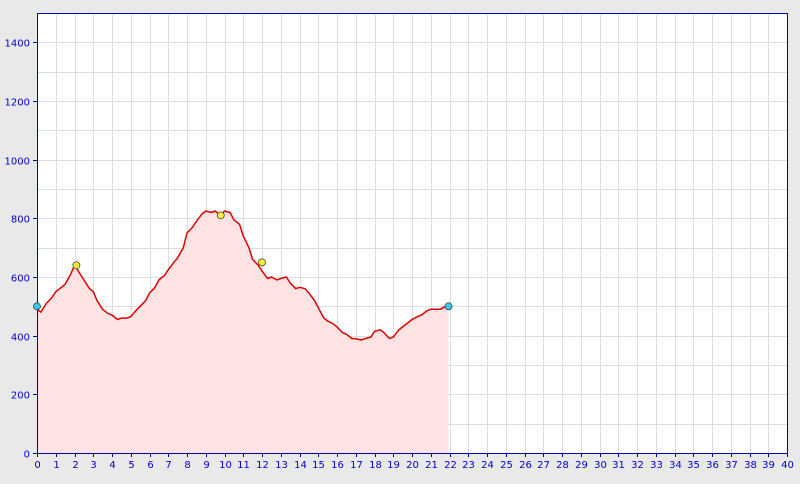  I want to click on x-tick-label: 36, so click(712, 465).